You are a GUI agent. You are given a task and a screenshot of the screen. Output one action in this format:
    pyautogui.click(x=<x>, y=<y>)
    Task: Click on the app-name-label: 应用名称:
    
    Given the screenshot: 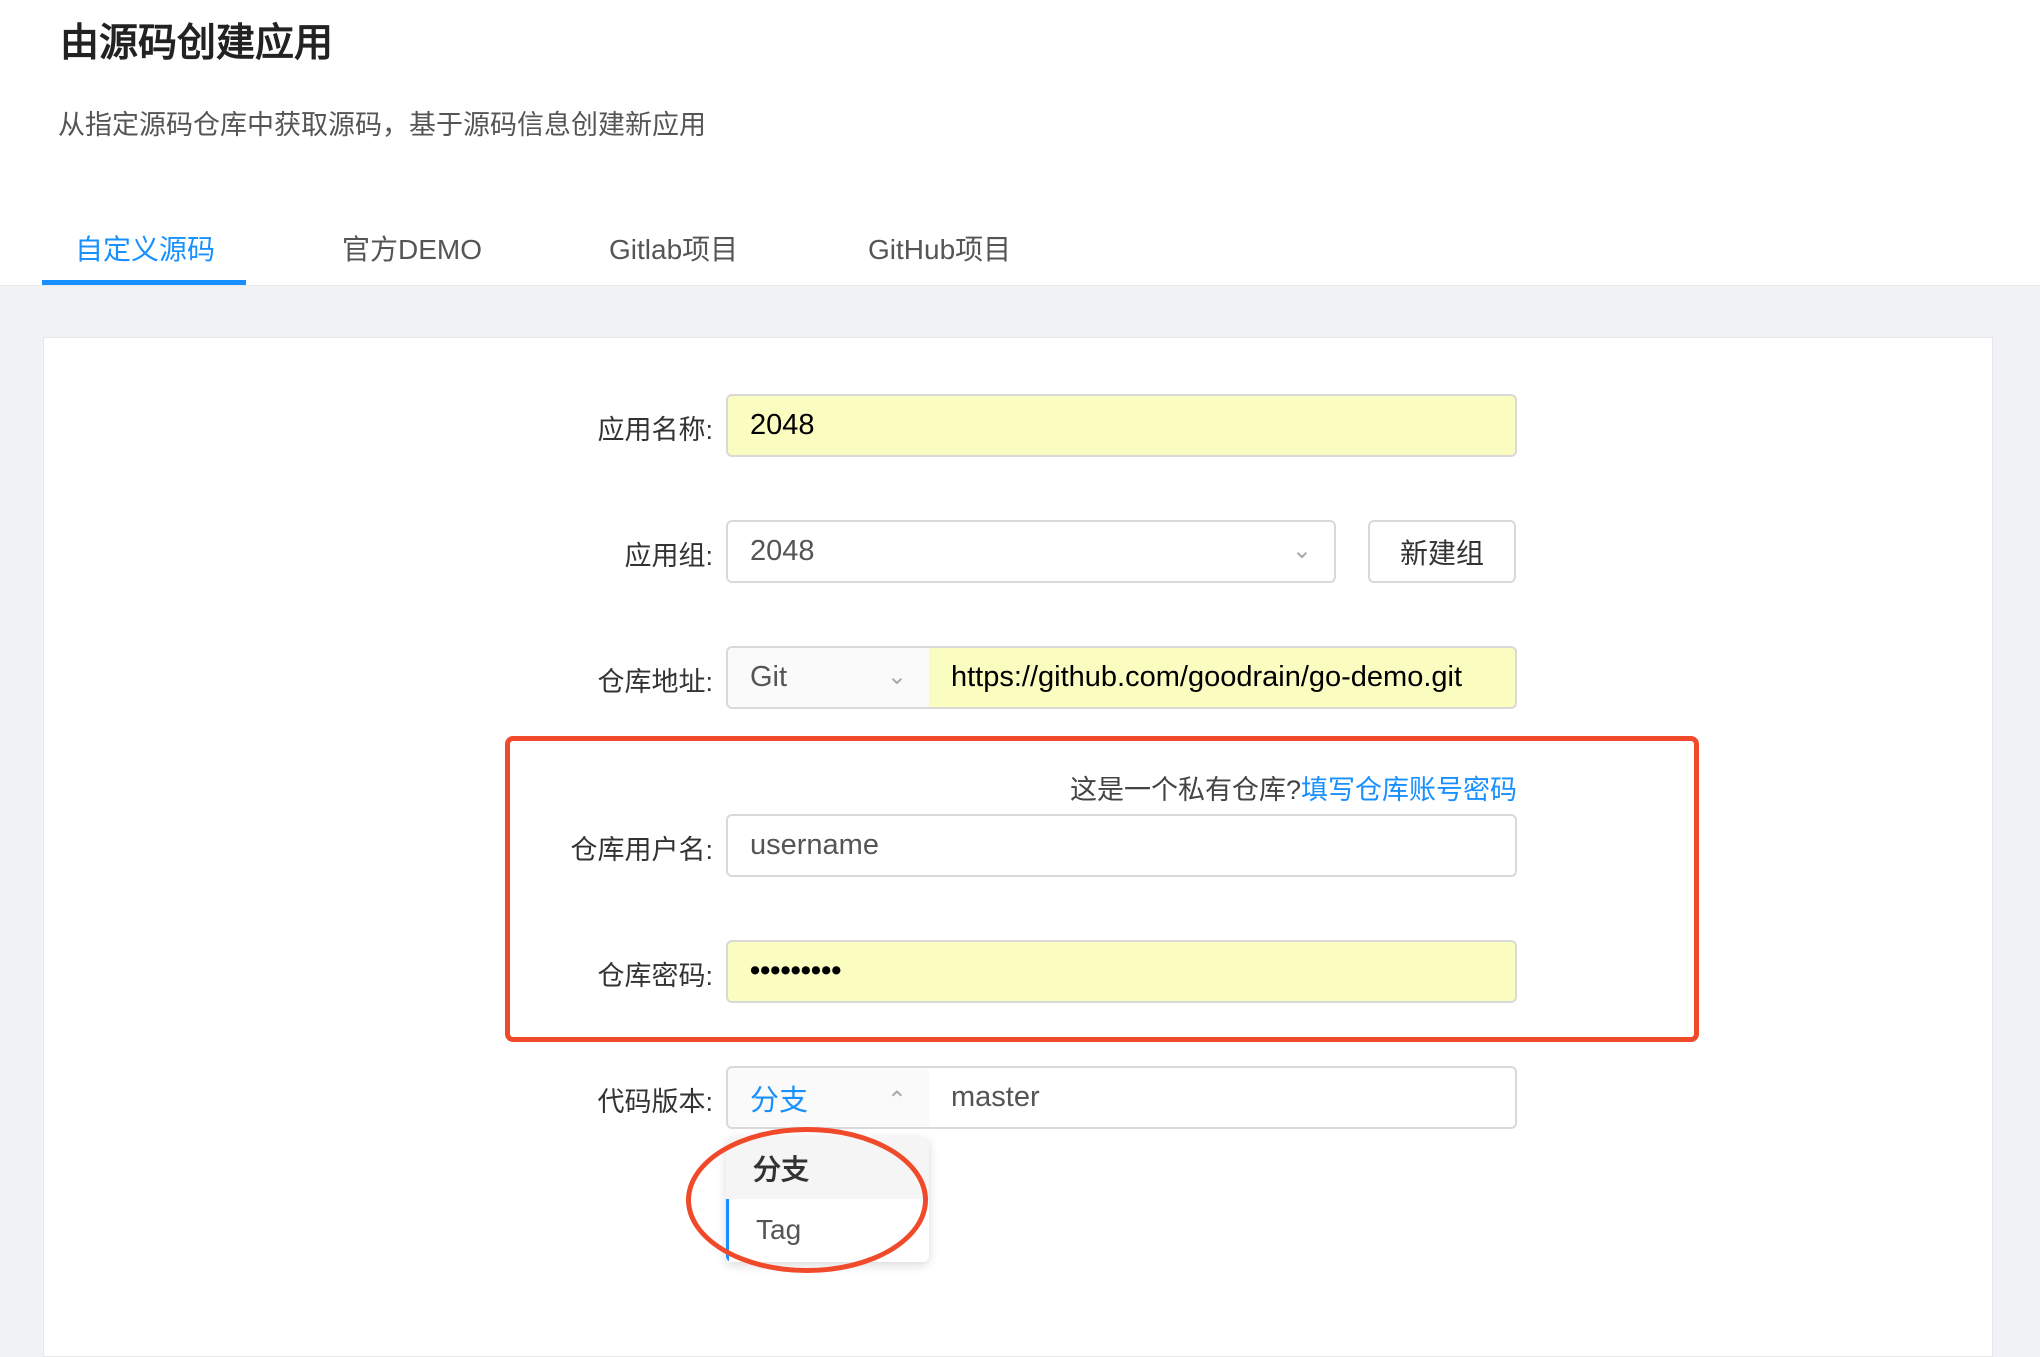 What is the action you would take?
    pyautogui.click(x=655, y=430)
    